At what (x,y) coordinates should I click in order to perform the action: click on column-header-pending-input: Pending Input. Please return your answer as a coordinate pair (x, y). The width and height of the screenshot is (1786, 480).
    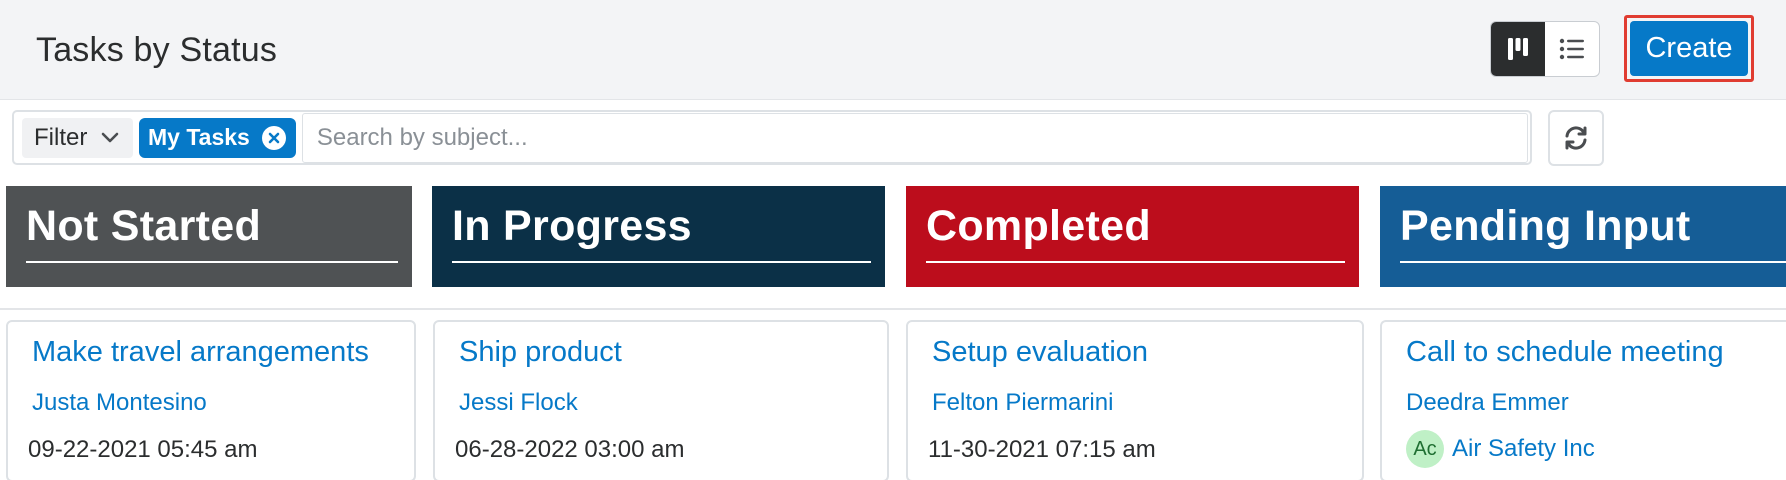
    Looking at the image, I should click on (1583, 236).